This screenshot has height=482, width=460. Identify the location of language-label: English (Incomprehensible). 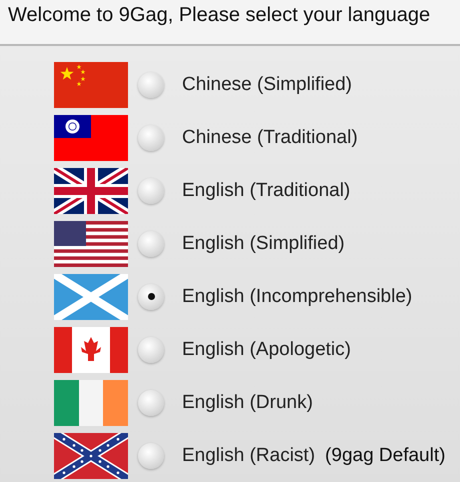
(297, 297).